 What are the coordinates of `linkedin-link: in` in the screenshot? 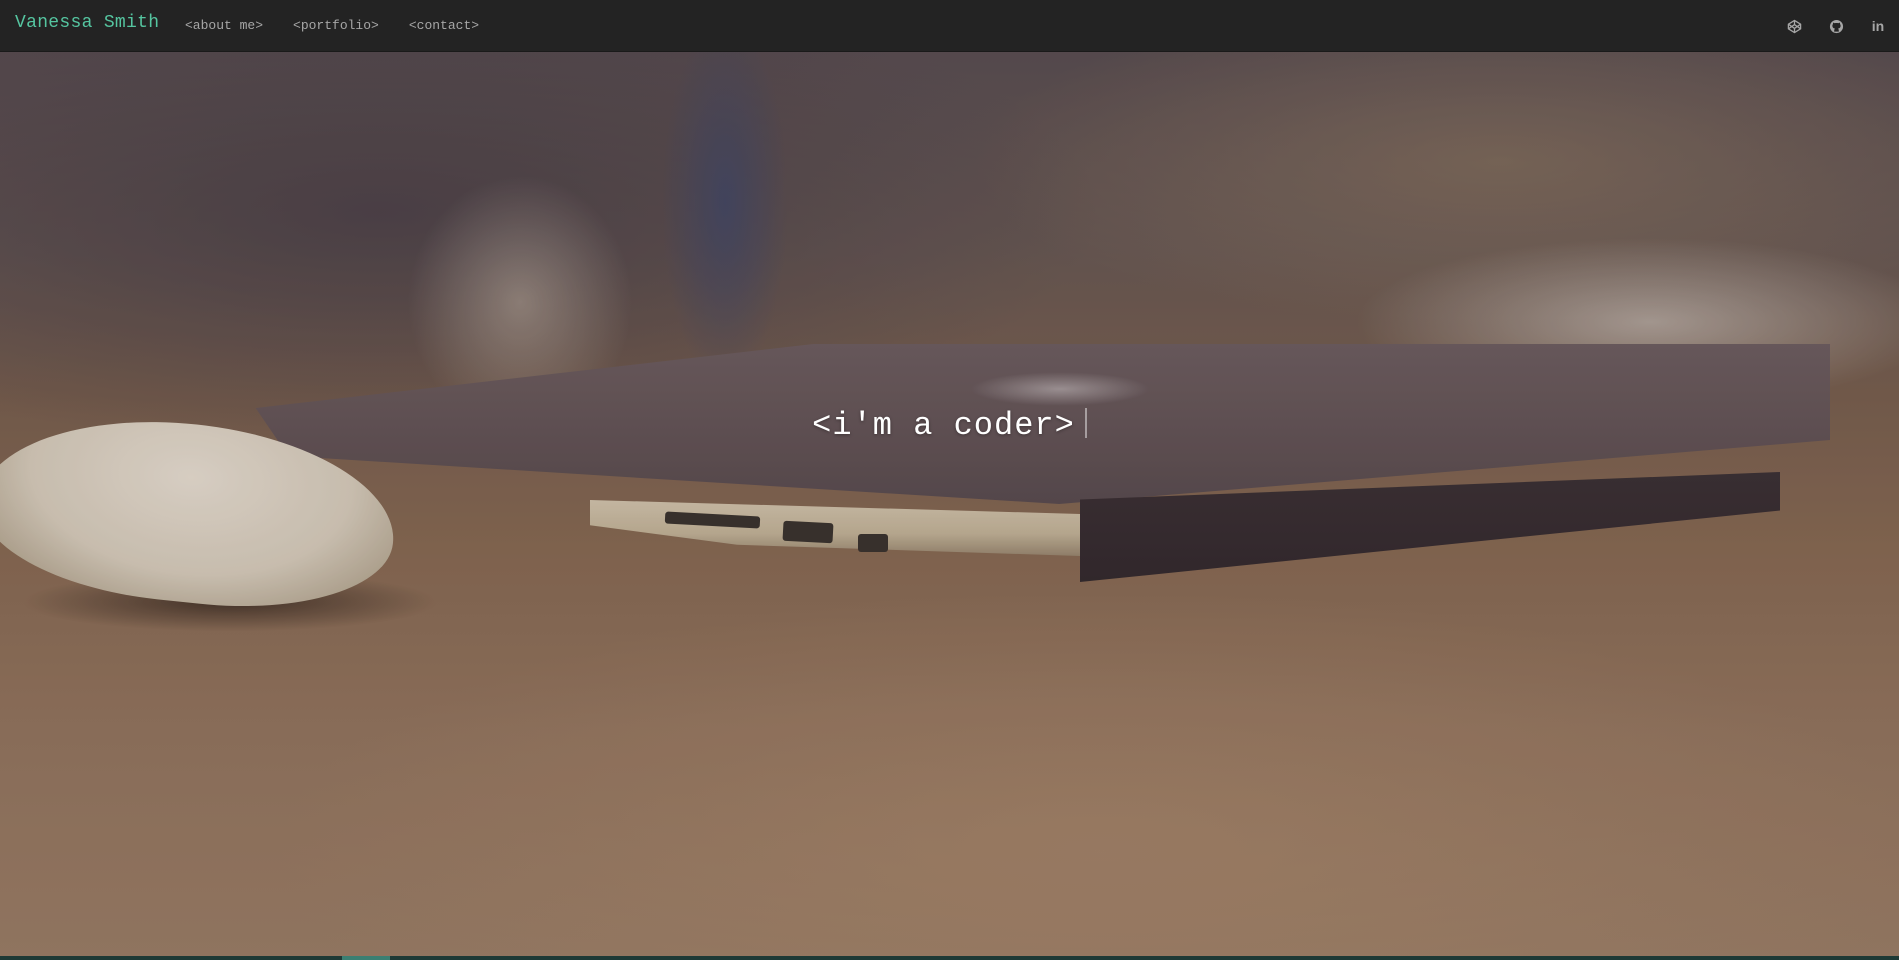 It's located at (1878, 26).